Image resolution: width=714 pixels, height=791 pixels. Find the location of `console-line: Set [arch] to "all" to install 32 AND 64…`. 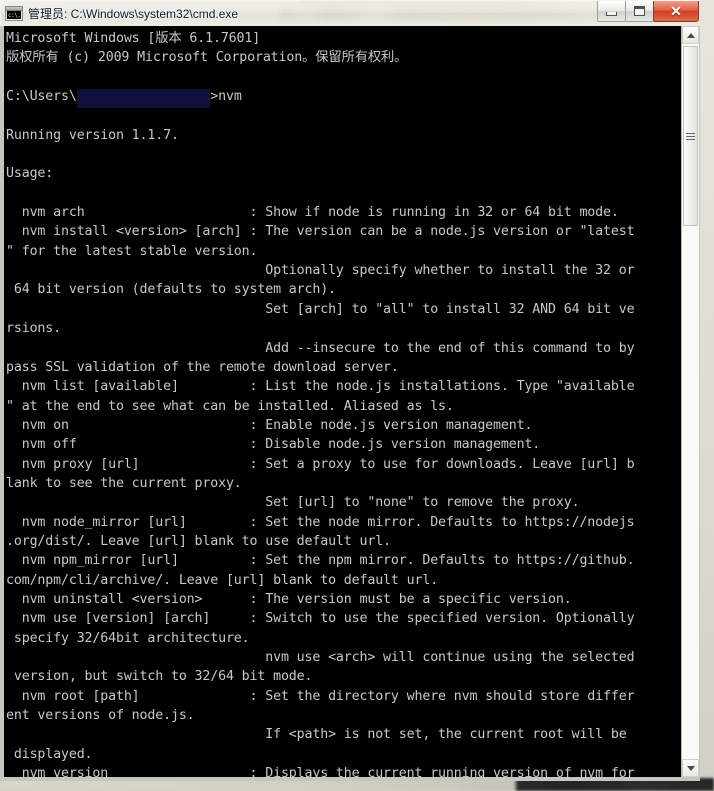

console-line: Set [arch] to "all" to install 32 AND 64… is located at coordinates (320, 309).